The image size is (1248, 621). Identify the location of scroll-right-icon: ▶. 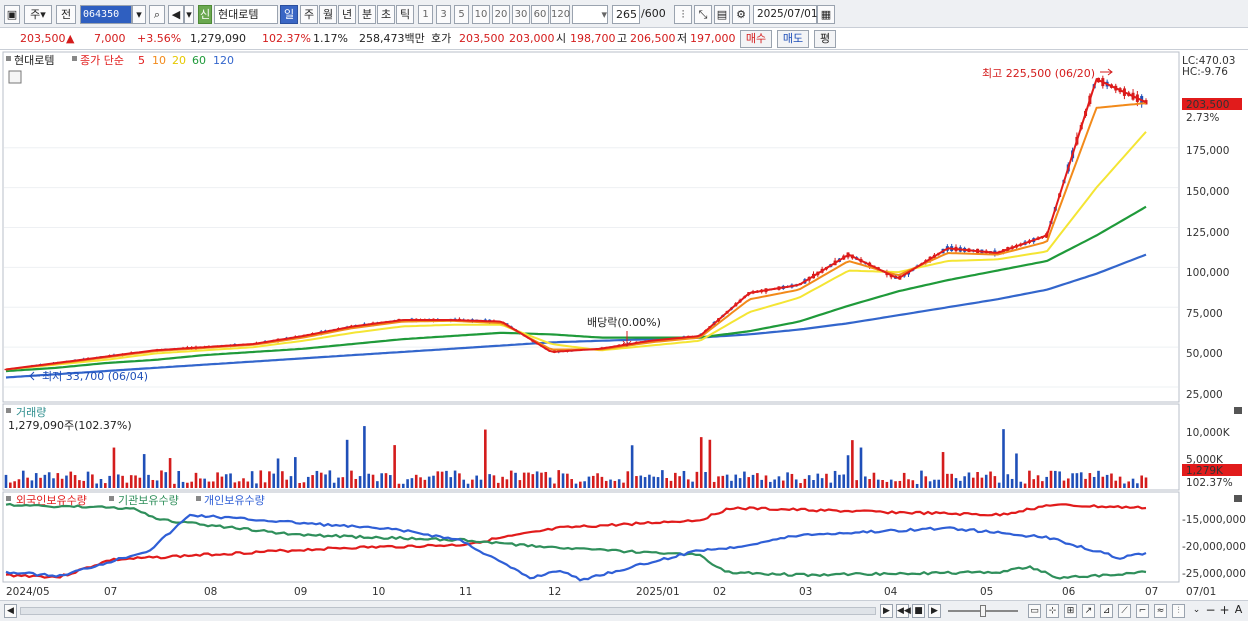
(886, 611).